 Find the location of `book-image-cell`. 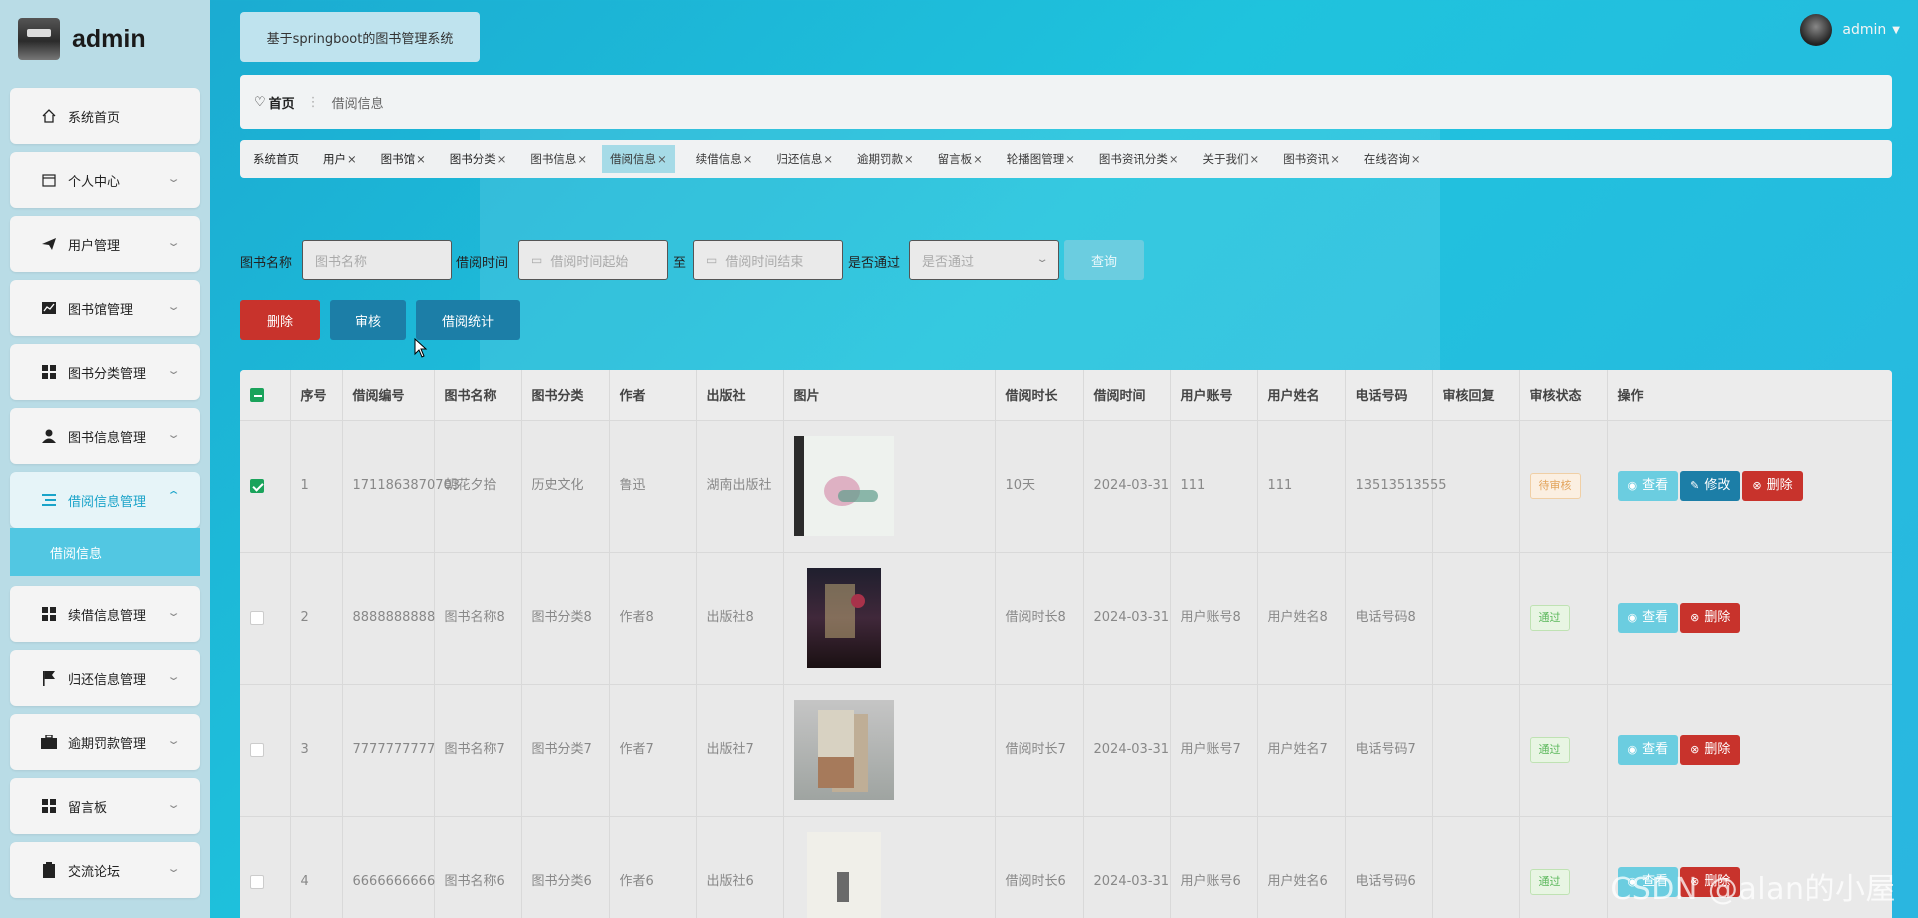

book-image-cell is located at coordinates (889, 618).